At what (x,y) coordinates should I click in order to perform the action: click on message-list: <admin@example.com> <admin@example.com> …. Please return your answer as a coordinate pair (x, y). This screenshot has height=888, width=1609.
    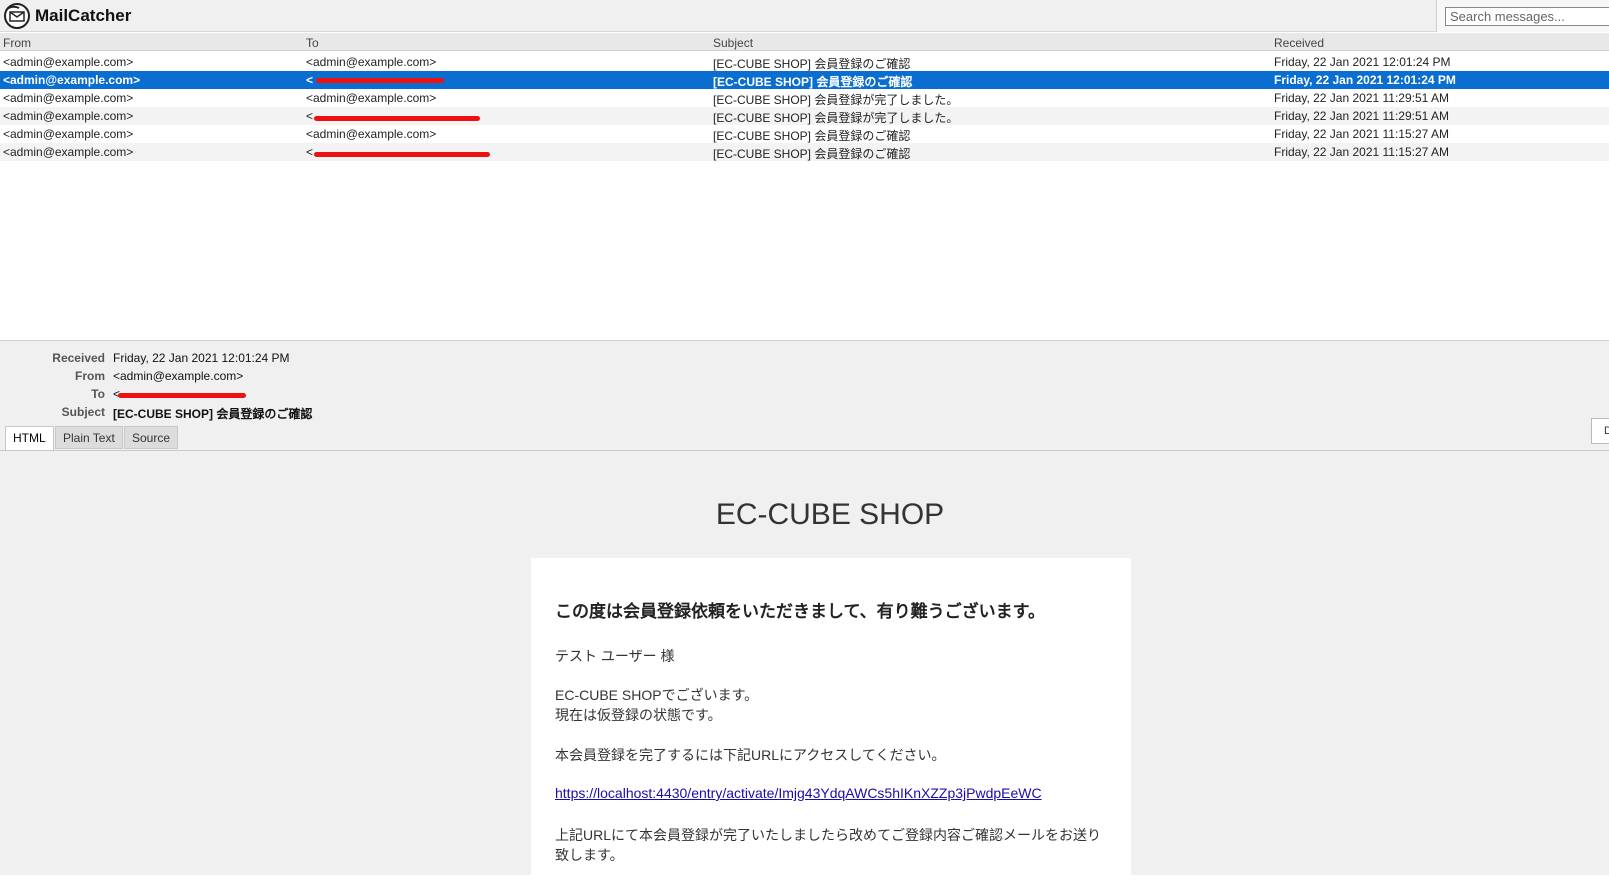
    Looking at the image, I should click on (804, 107).